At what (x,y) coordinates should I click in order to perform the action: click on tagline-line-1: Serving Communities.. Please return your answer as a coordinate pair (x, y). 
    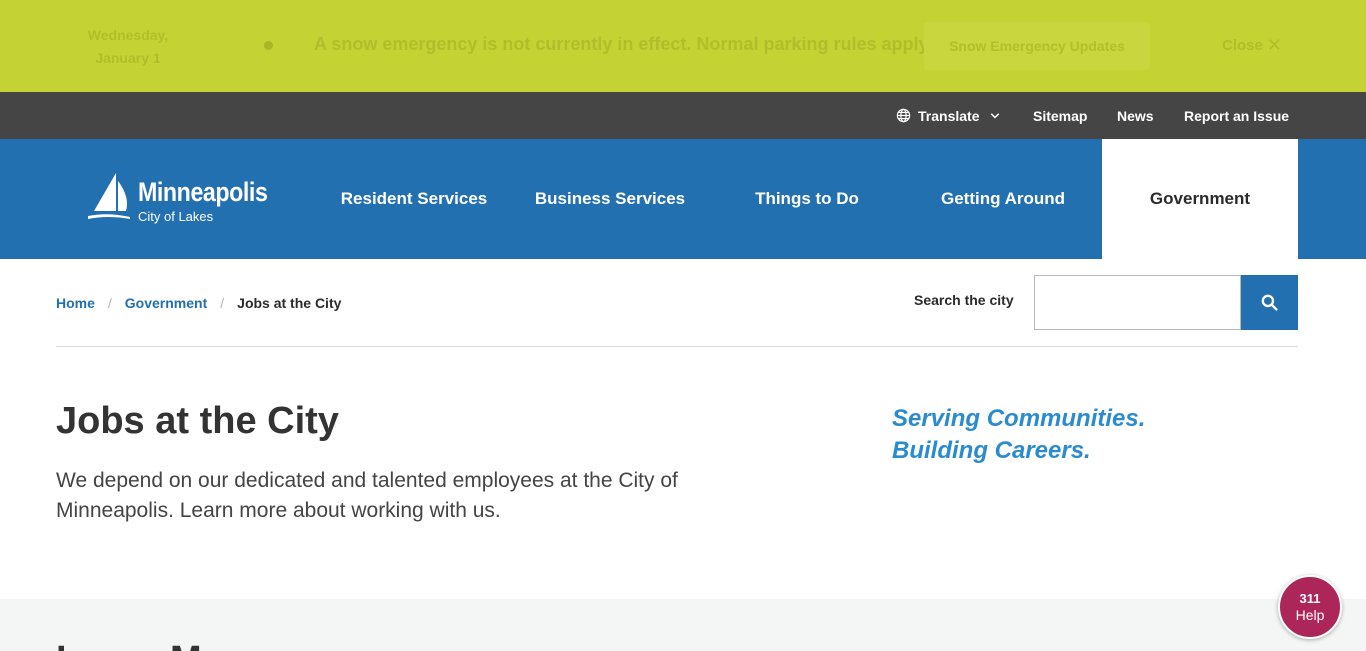
    Looking at the image, I should click on (1019, 418).